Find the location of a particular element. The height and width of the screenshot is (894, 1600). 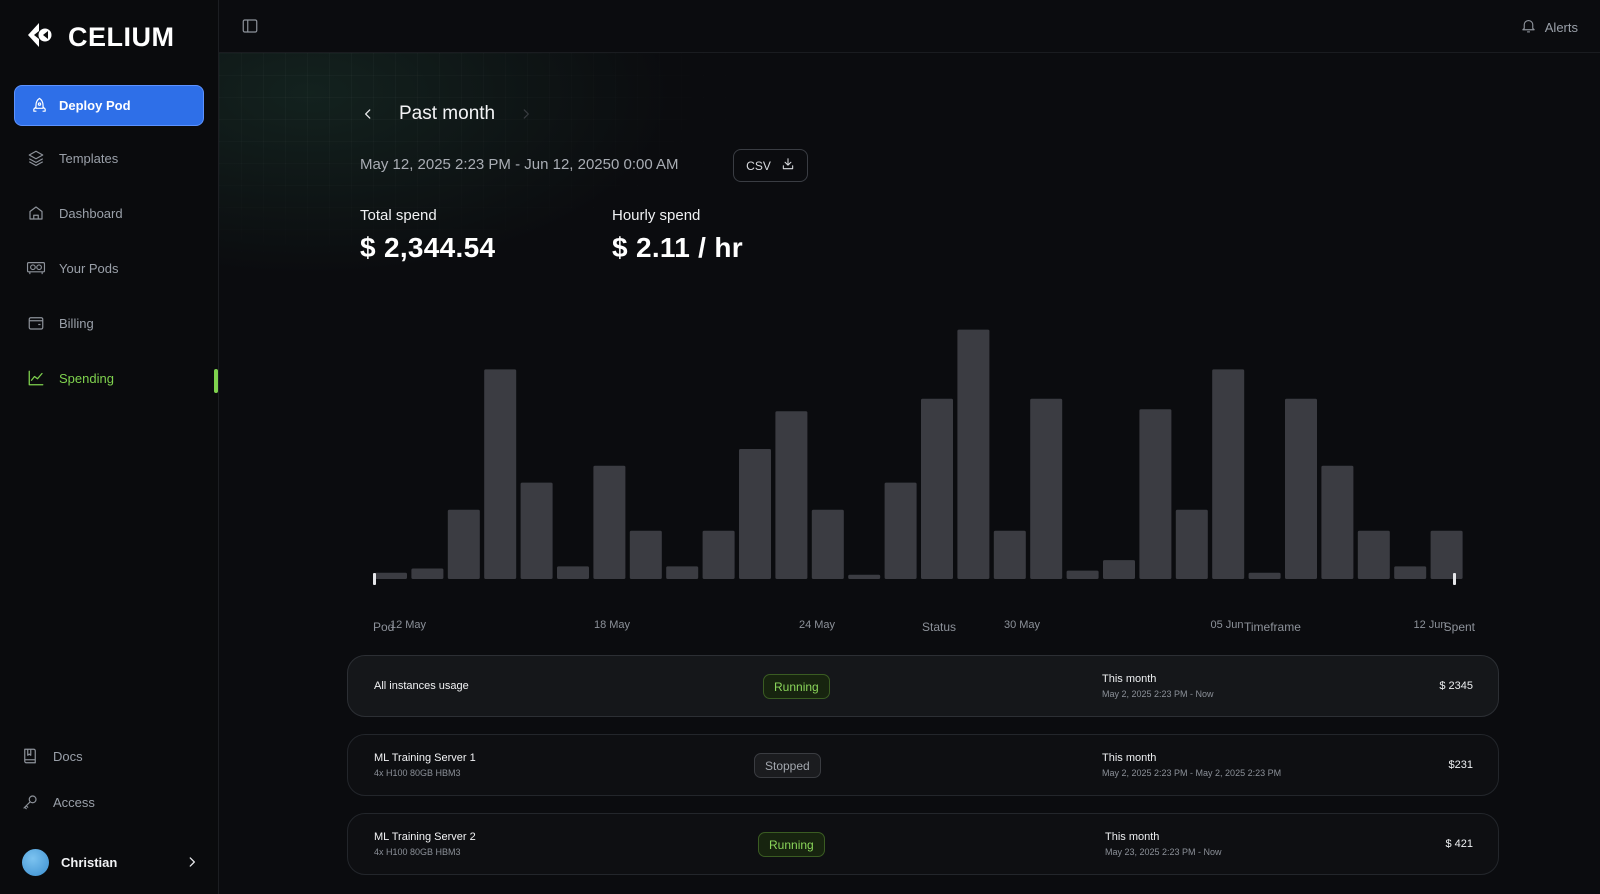

range-start-handle is located at coordinates (374, 579).